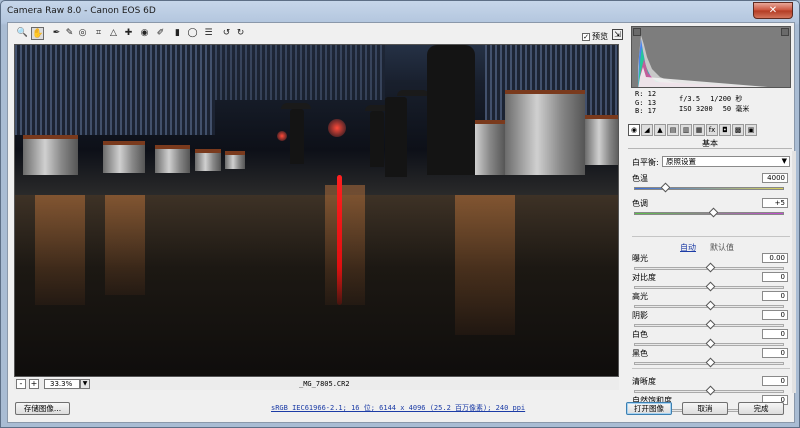  Describe the element at coordinates (785, 32) in the screenshot. I see `highlight-clipping-warning-icon` at that location.